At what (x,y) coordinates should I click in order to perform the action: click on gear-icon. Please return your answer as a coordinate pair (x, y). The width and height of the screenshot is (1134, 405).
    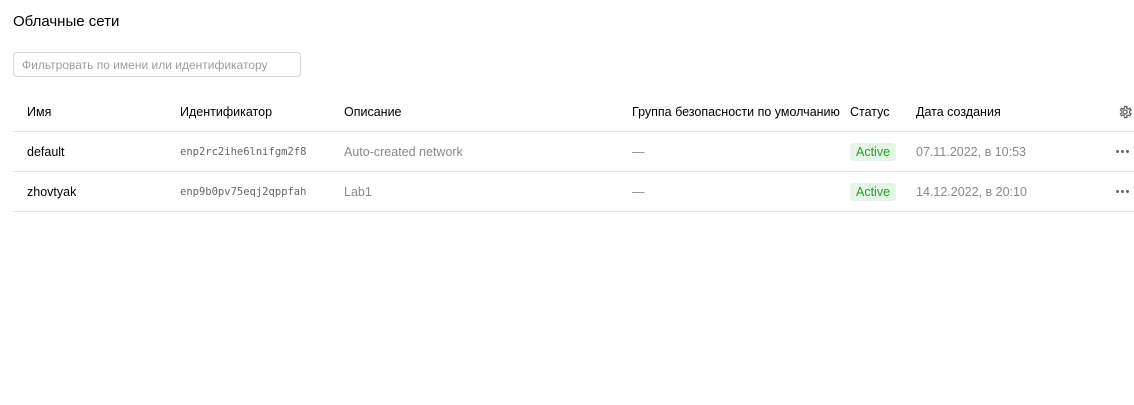
    Looking at the image, I should click on (1125, 112).